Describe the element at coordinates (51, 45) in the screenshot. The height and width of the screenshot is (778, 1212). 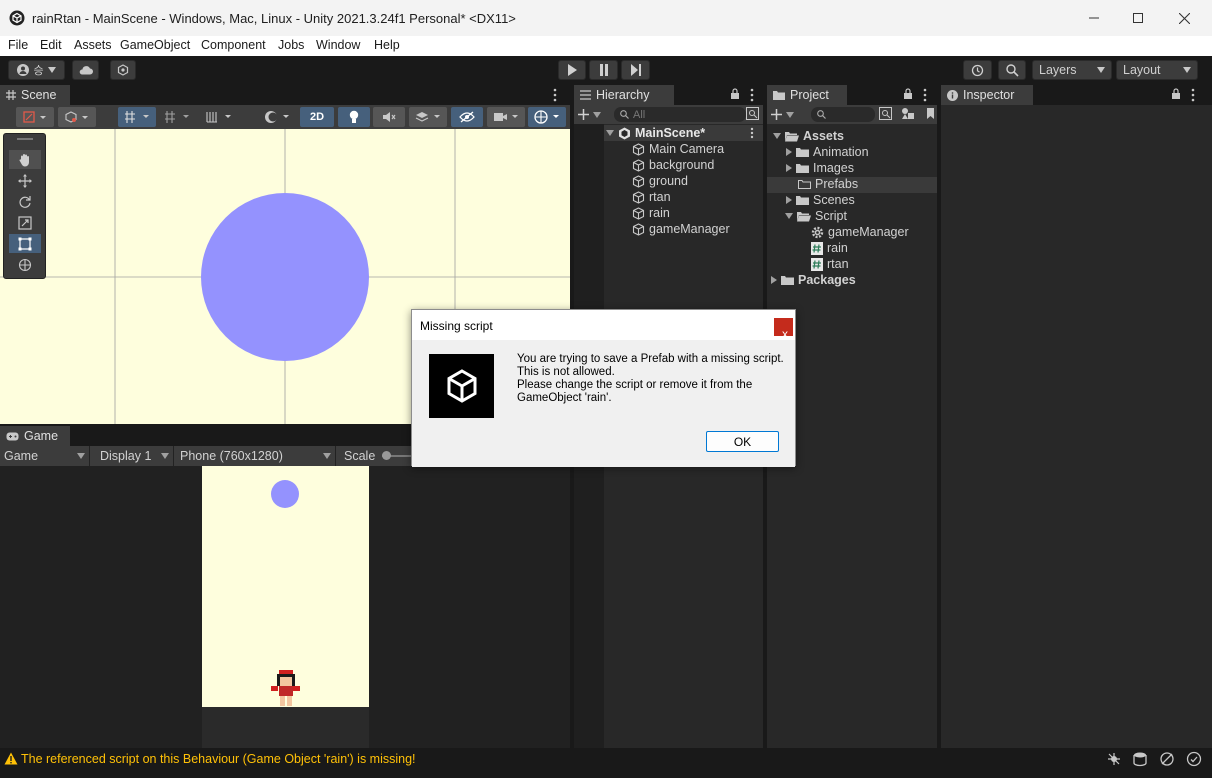
I see `menu-edit: Edit` at that location.